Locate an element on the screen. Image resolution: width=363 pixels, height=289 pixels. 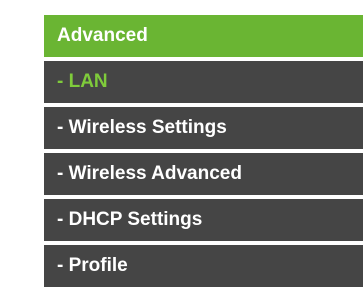
menu-item-profile: - Profile is located at coordinates (203, 266).